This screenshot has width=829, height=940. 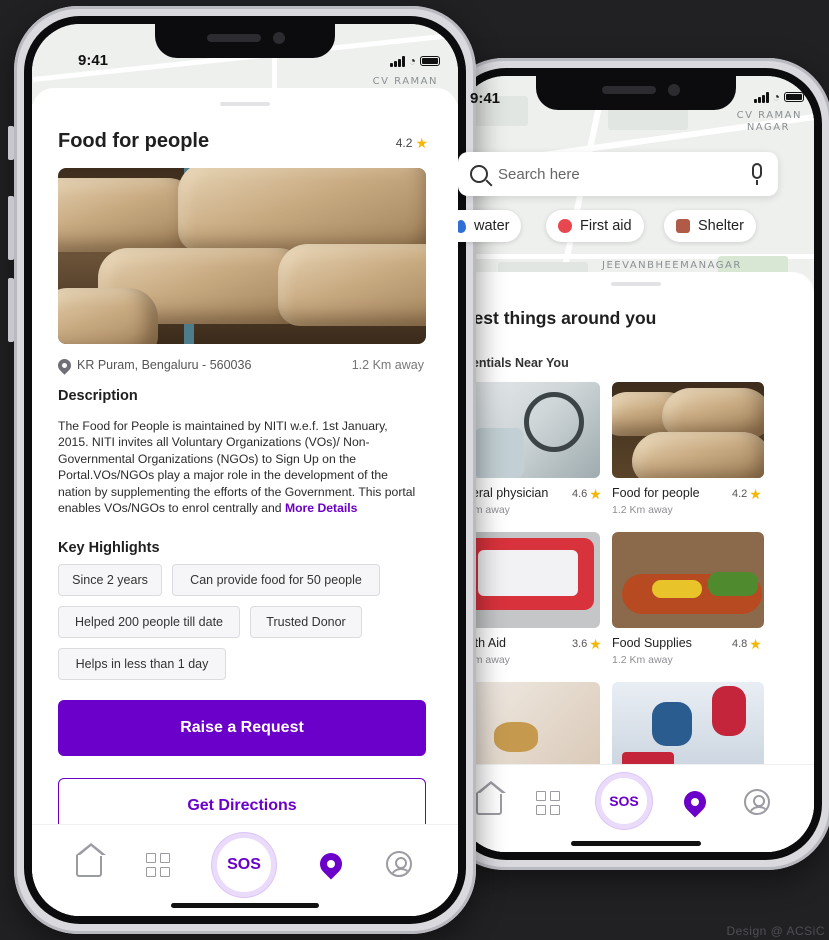 What do you see at coordinates (479, 174) in the screenshot?
I see `search-icon` at bounding box center [479, 174].